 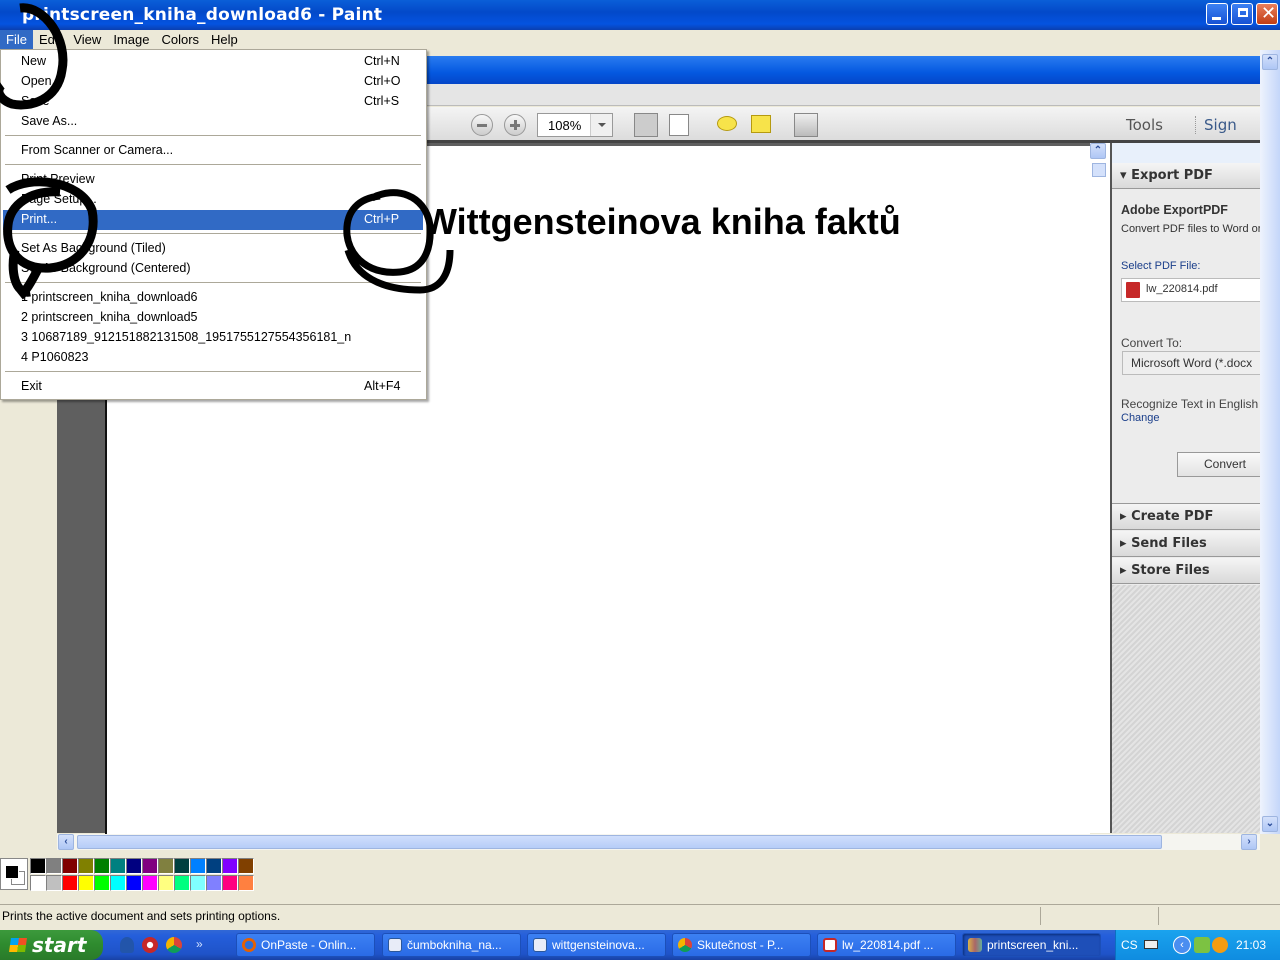 What do you see at coordinates (66, 842) in the screenshot?
I see `scroll-left-button: ‹` at bounding box center [66, 842].